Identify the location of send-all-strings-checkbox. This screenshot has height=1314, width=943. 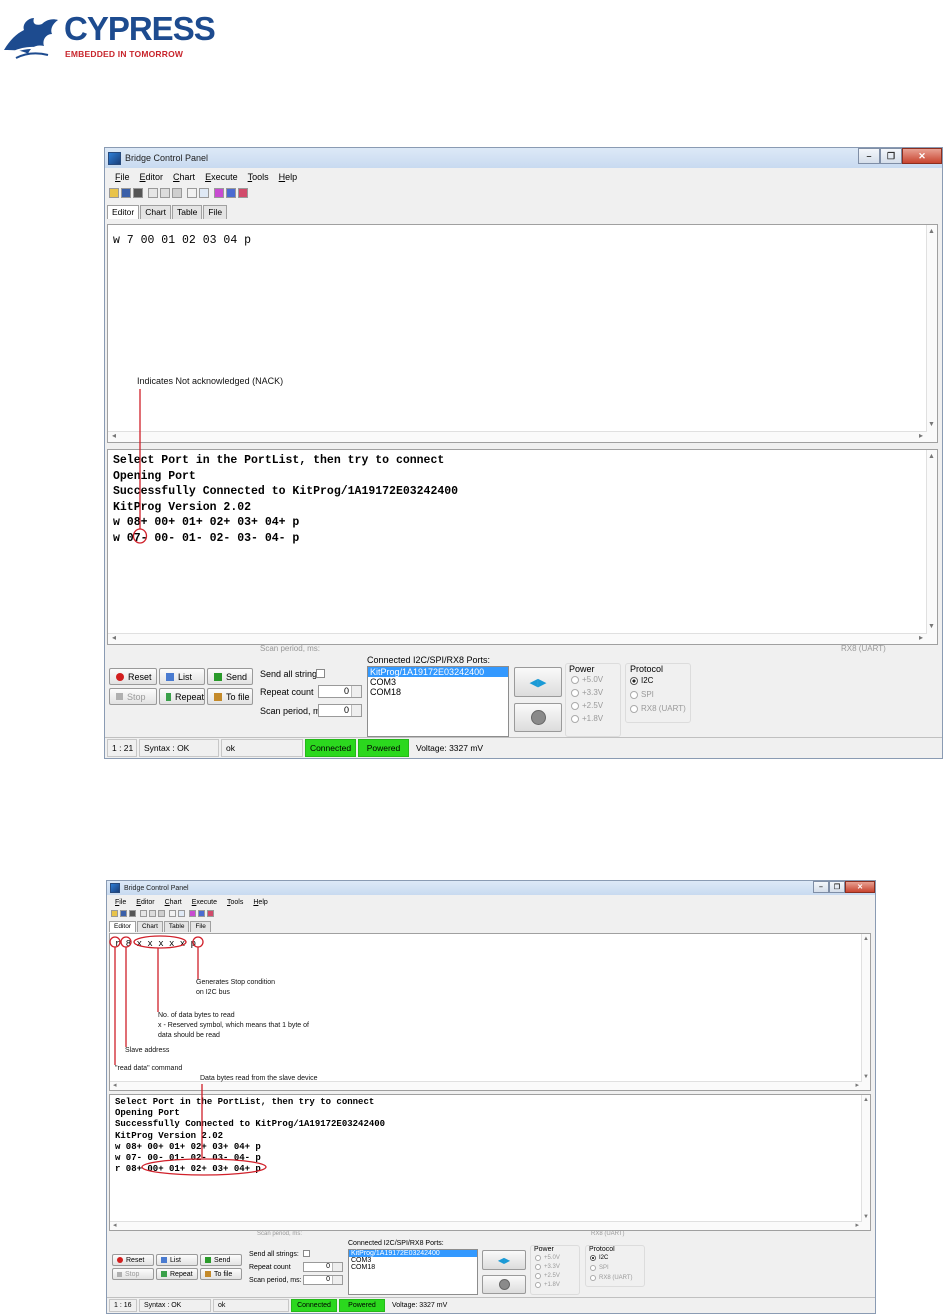
(306, 1253).